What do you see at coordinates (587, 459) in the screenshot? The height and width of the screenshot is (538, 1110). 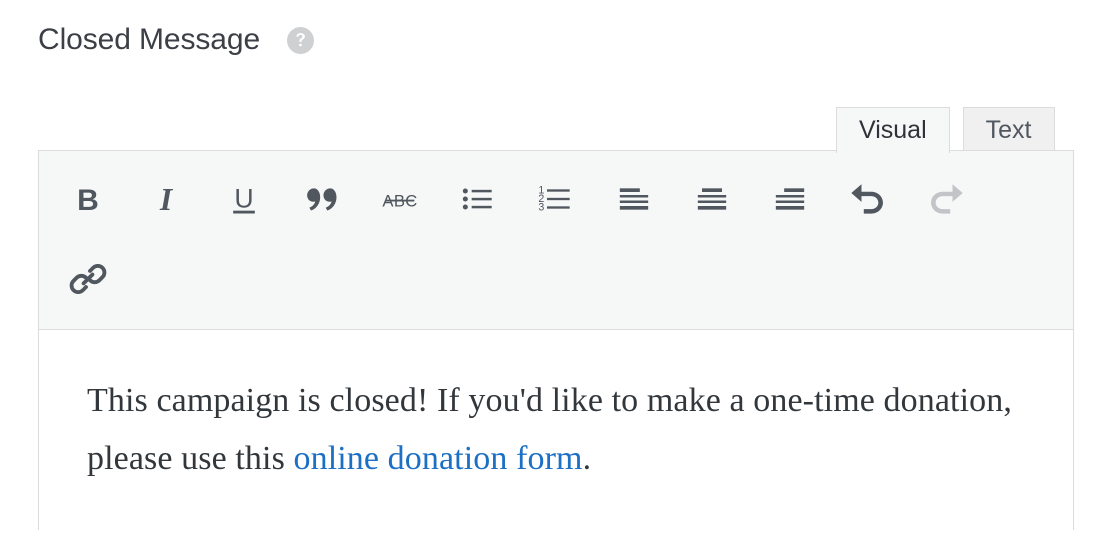 I see `editor-text-after-link: .` at bounding box center [587, 459].